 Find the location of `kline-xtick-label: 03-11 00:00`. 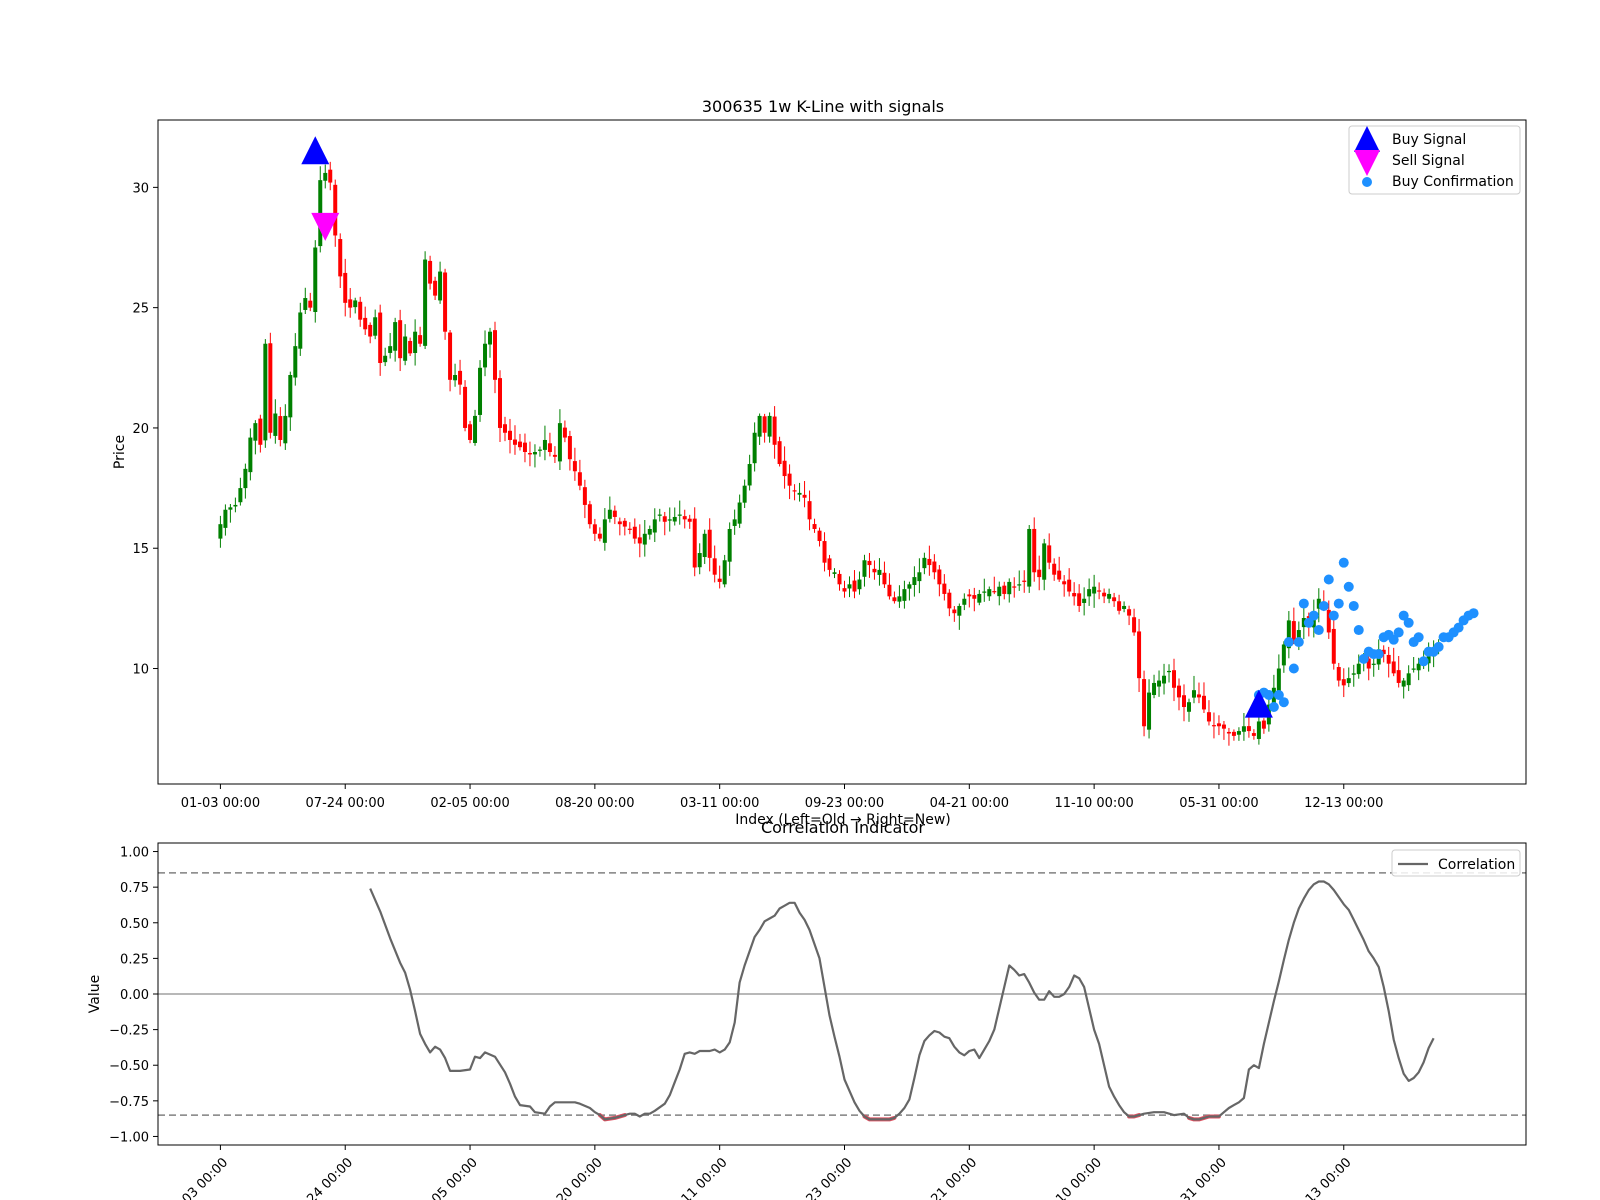

kline-xtick-label: 03-11 00:00 is located at coordinates (719, 803).